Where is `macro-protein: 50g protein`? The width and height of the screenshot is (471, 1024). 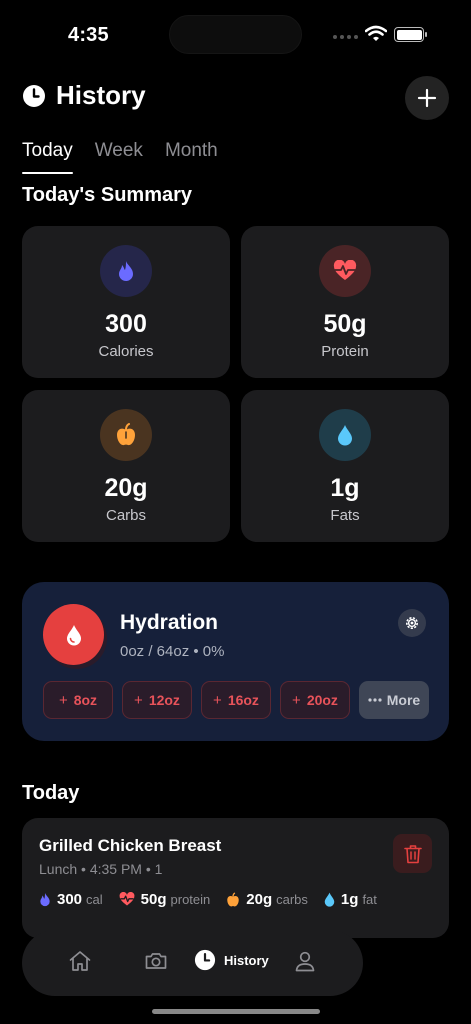 macro-protein: 50g protein is located at coordinates (165, 899).